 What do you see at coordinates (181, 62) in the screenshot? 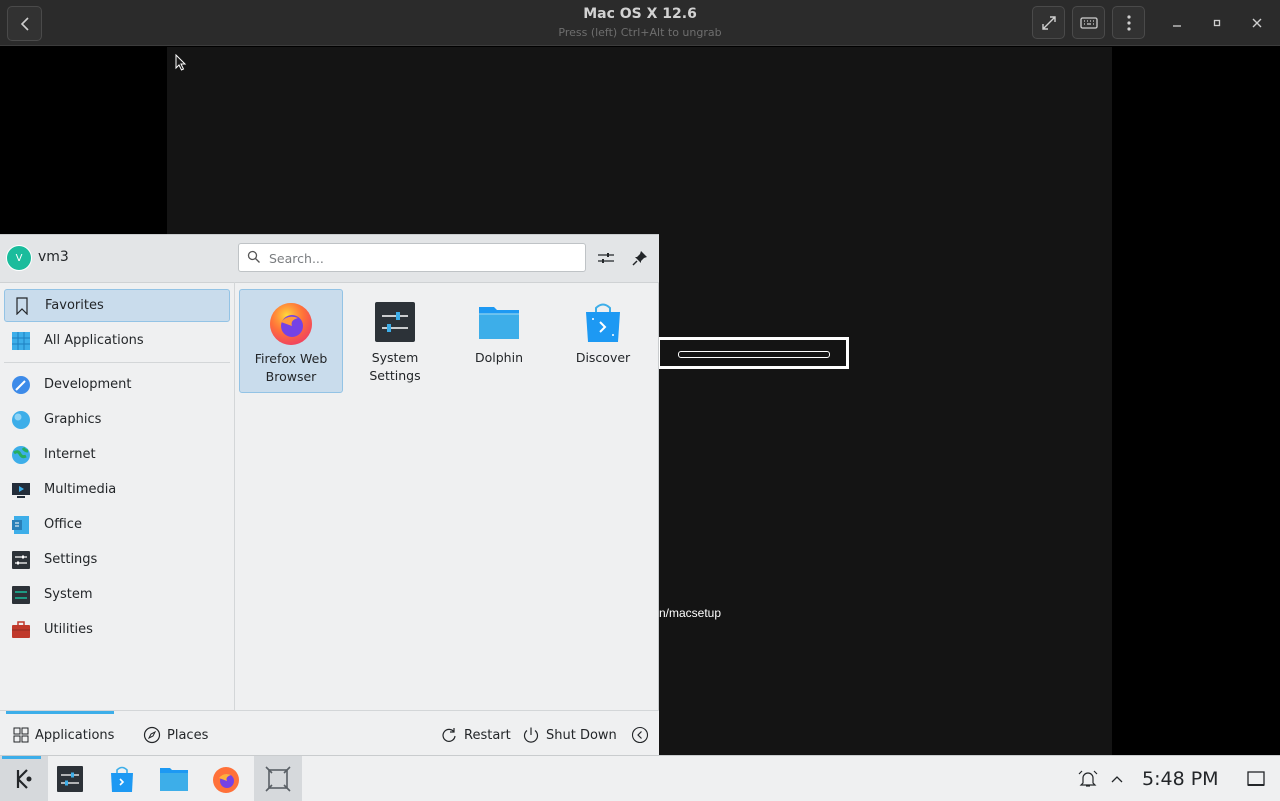
I see `mouse-cursor-icon` at bounding box center [181, 62].